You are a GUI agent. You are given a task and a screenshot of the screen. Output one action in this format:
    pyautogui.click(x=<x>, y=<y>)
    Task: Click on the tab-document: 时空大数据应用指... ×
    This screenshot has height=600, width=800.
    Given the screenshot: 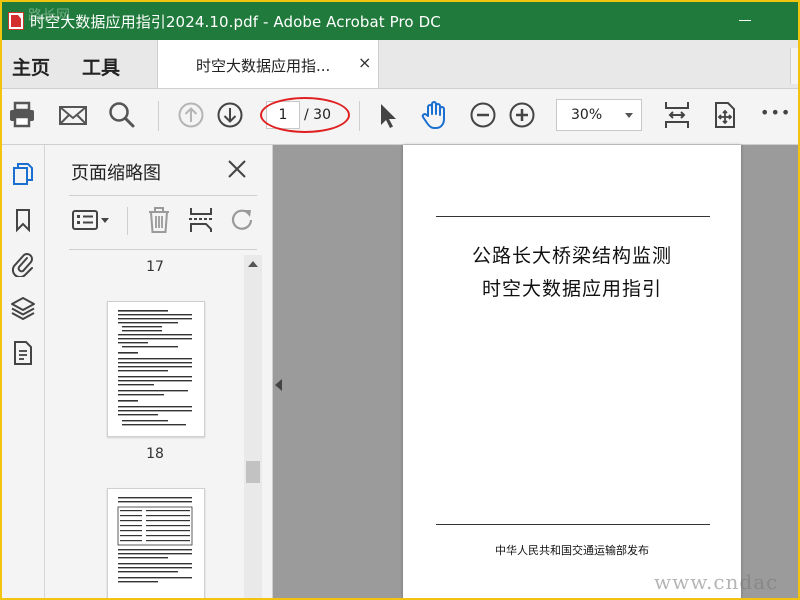 What is the action you would take?
    pyautogui.click(x=268, y=64)
    